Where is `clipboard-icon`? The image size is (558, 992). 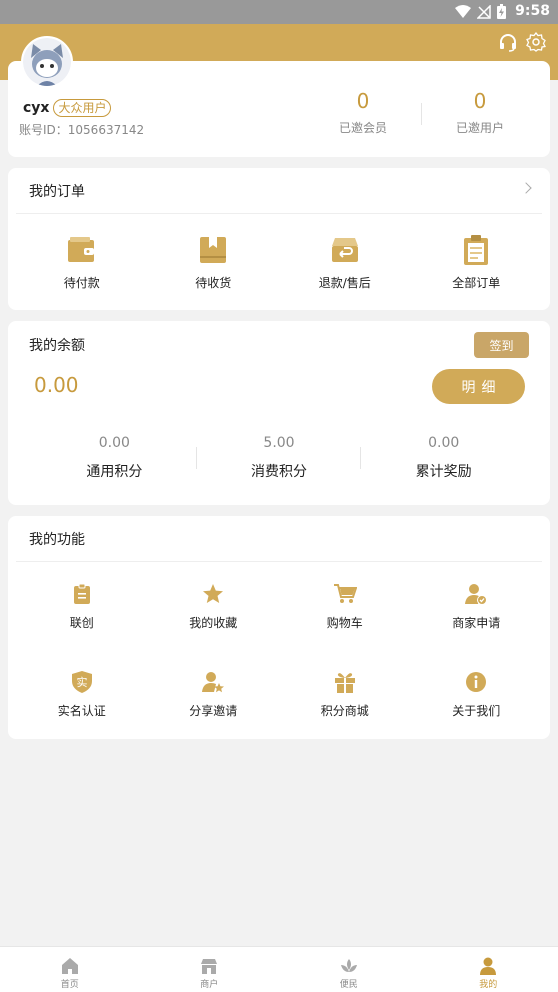 clipboard-icon is located at coordinates (476, 250).